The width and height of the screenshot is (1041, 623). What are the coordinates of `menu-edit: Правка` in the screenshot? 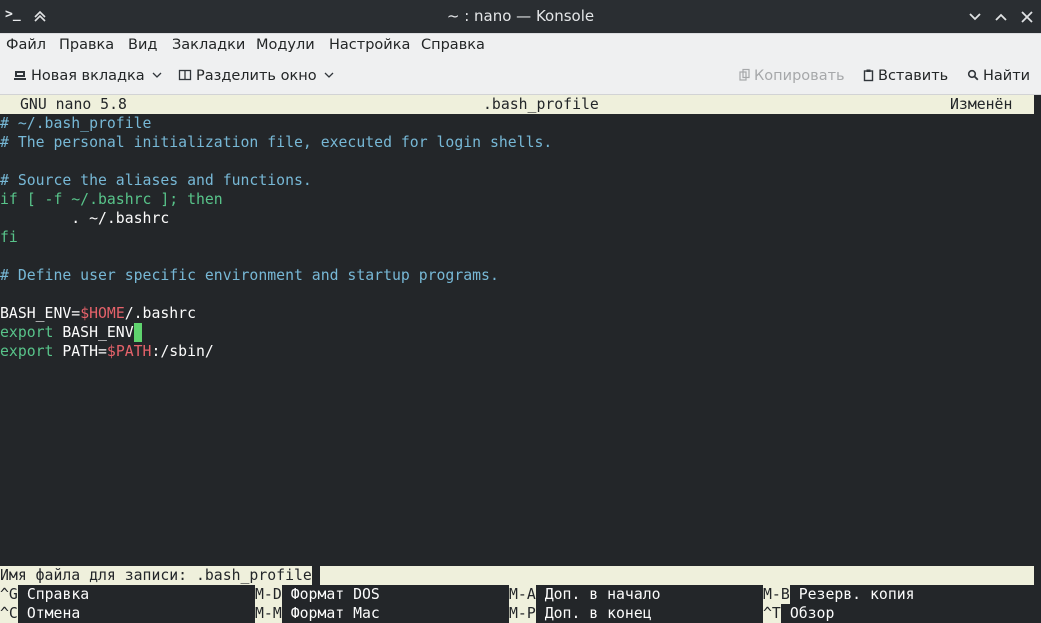 It's located at (86, 46).